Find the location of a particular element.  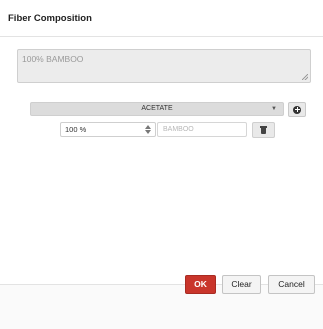

composition-summary-textarea: 100% BAMBOO is located at coordinates (164, 66).